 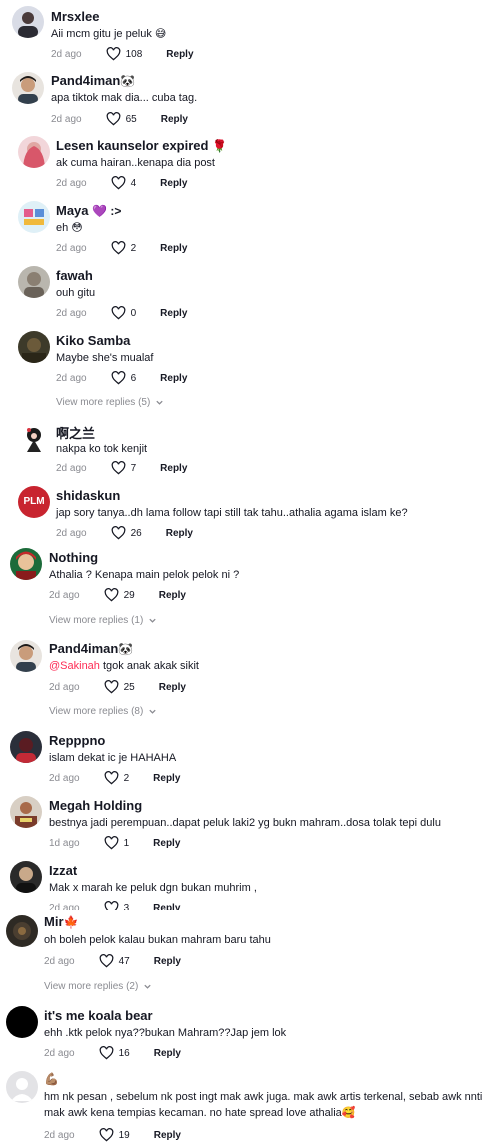 What do you see at coordinates (63, 870) in the screenshot?
I see `username: Izzat` at bounding box center [63, 870].